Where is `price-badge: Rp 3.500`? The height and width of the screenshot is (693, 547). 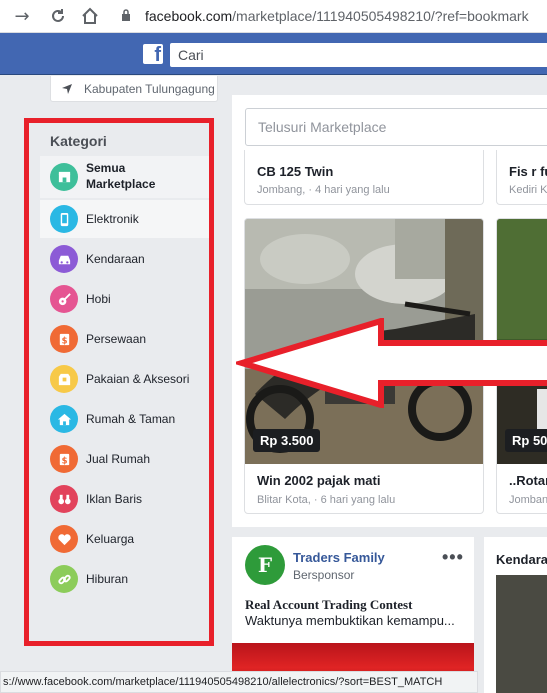
price-badge: Rp 3.500 is located at coordinates (287, 440).